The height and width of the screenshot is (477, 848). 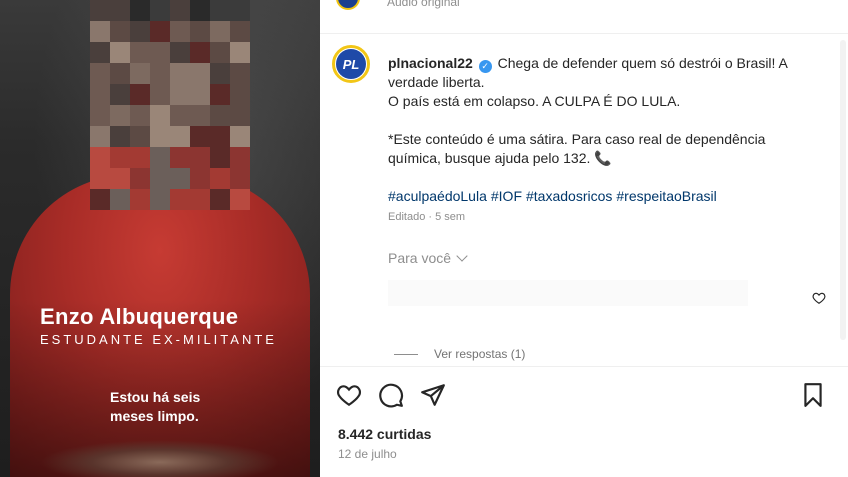 I want to click on comment-placeholder, so click(x=568, y=293).